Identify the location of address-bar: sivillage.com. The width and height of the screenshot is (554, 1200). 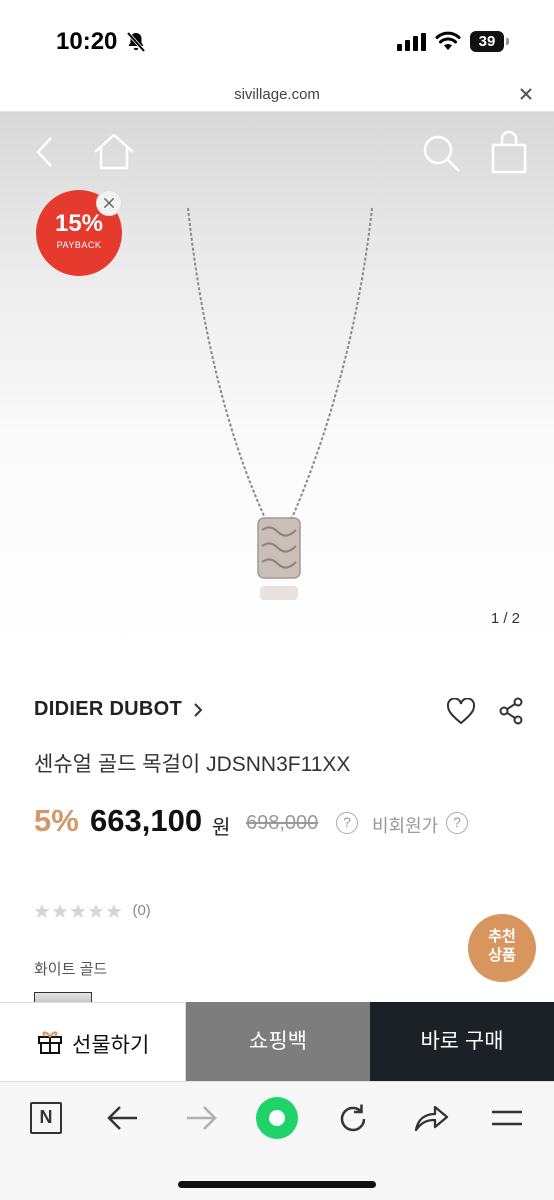
(277, 96).